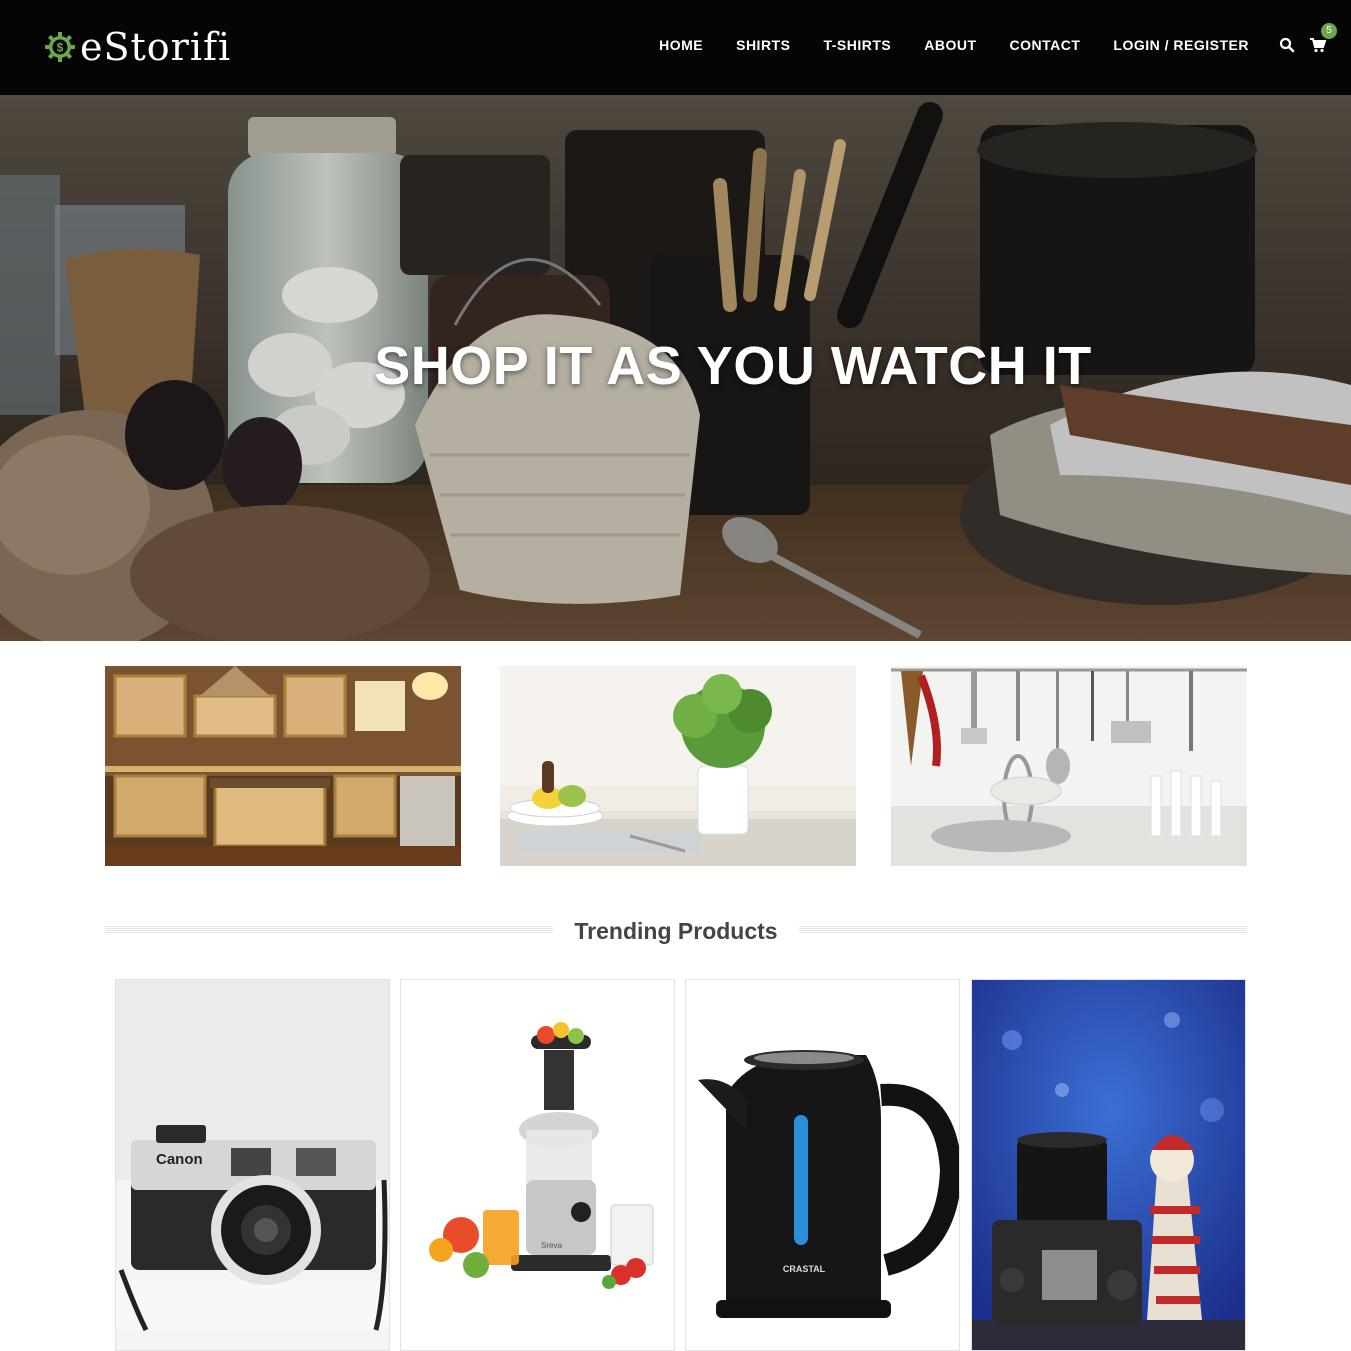  I want to click on nav-about: ABOUT, so click(950, 45).